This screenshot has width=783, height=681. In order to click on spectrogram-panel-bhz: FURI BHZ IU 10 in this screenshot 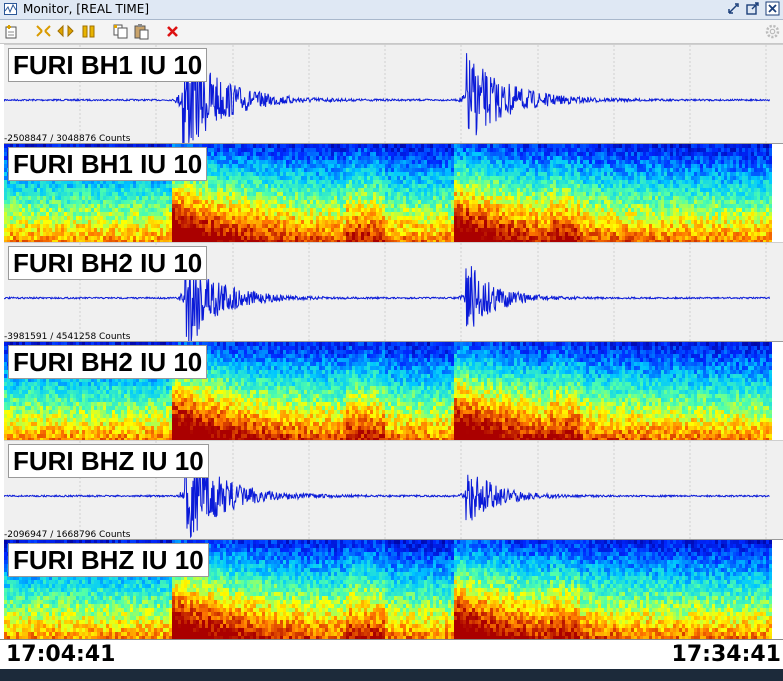, I will do `click(393, 589)`.